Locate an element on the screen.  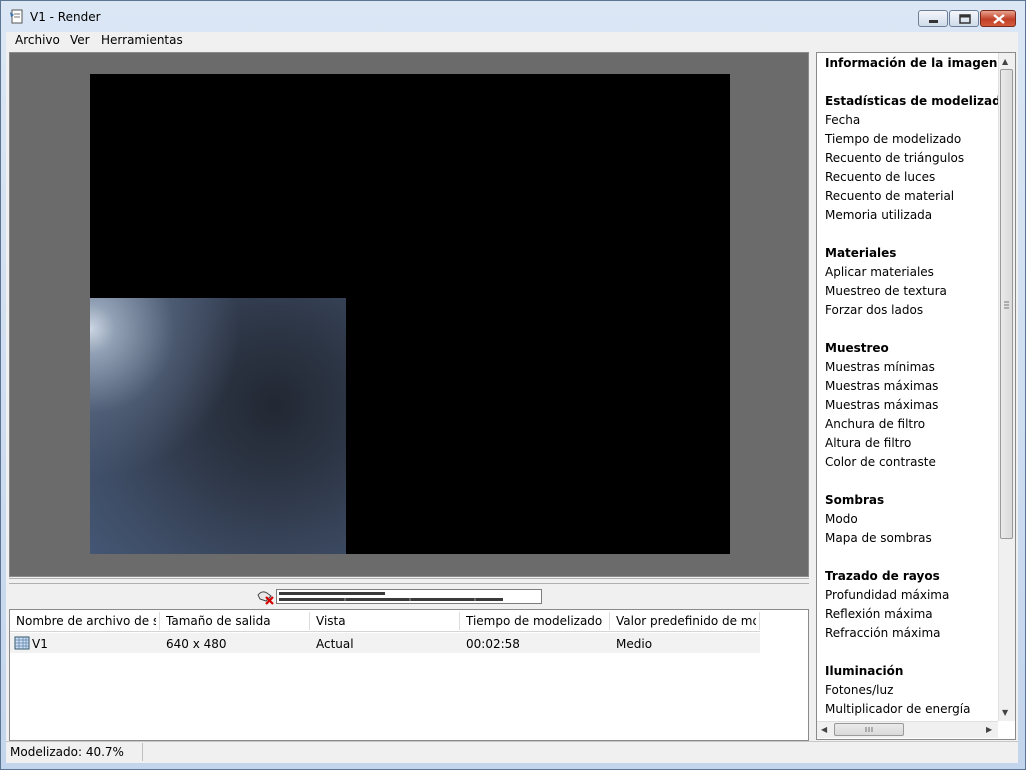
info-item: Anchura de filtro is located at coordinates (875, 424).